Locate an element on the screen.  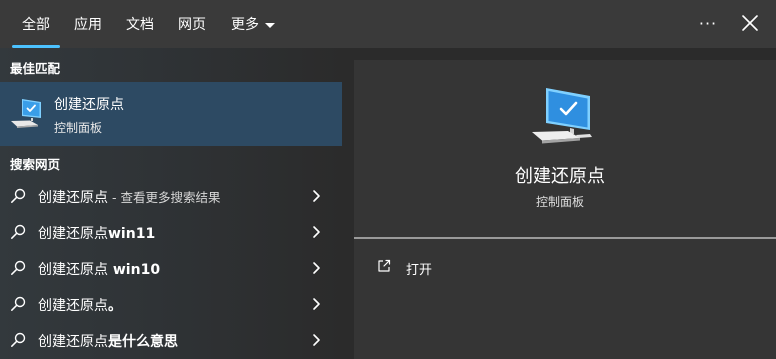
search-tab-bar: 全部 应用 文档 网页 更多 ··· is located at coordinates (388, 24).